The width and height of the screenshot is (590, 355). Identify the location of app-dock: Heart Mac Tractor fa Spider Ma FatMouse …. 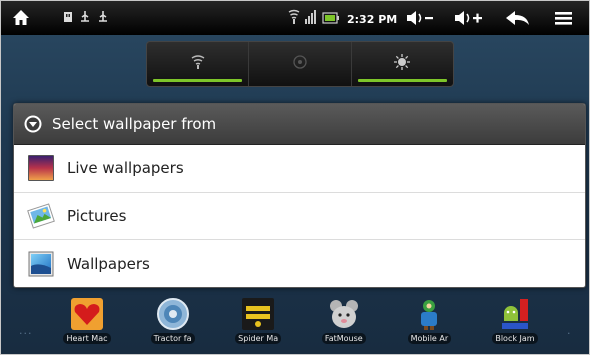
(301, 325).